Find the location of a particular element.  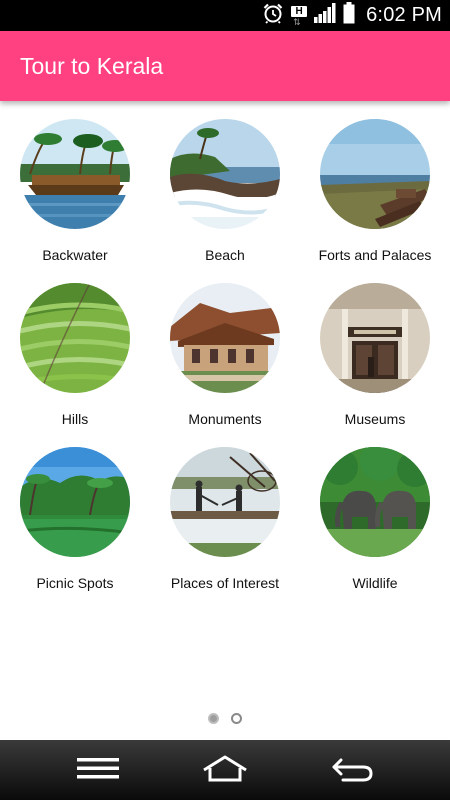

status-icons: H ⇅ 6:02 PM is located at coordinates (352, 15).